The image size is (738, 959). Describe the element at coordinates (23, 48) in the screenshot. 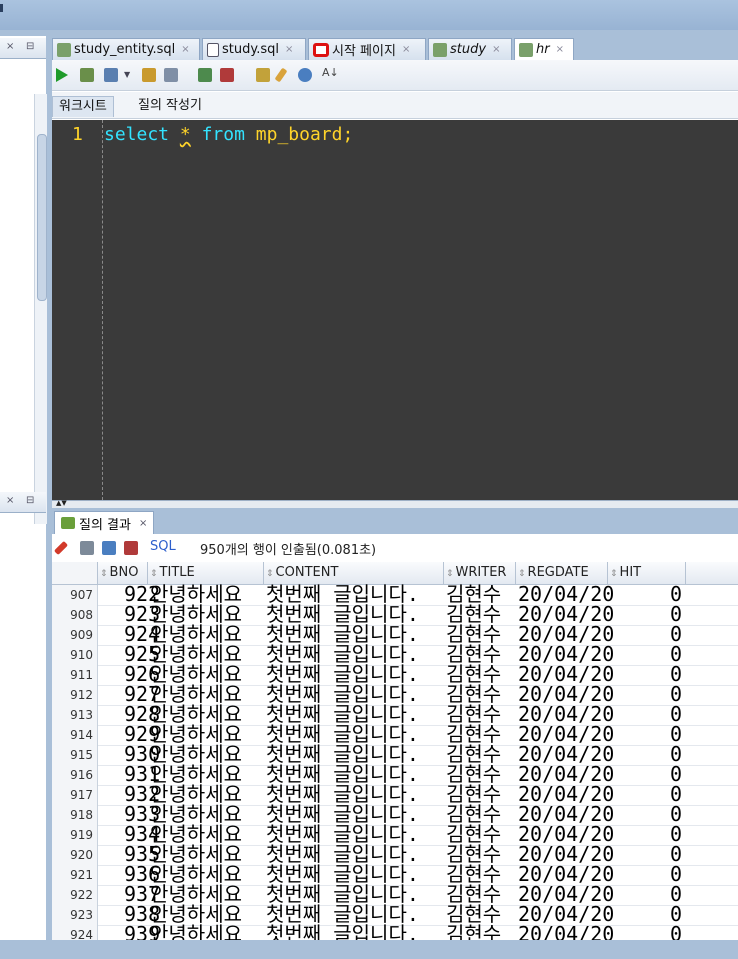

I see `left-pane-header: × ⊟` at that location.